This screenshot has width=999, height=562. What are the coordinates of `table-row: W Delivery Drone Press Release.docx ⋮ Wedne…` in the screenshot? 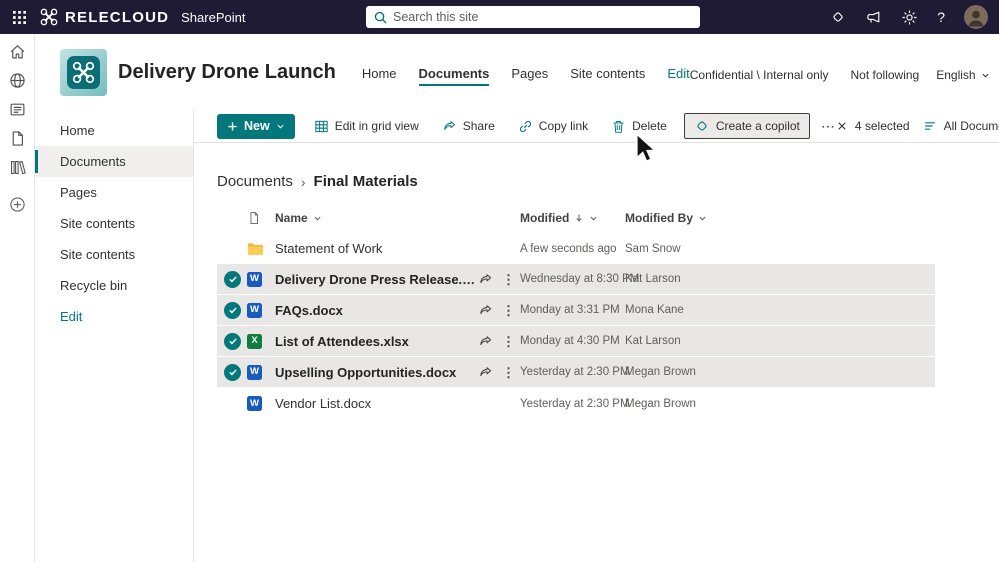 It's located at (576, 279).